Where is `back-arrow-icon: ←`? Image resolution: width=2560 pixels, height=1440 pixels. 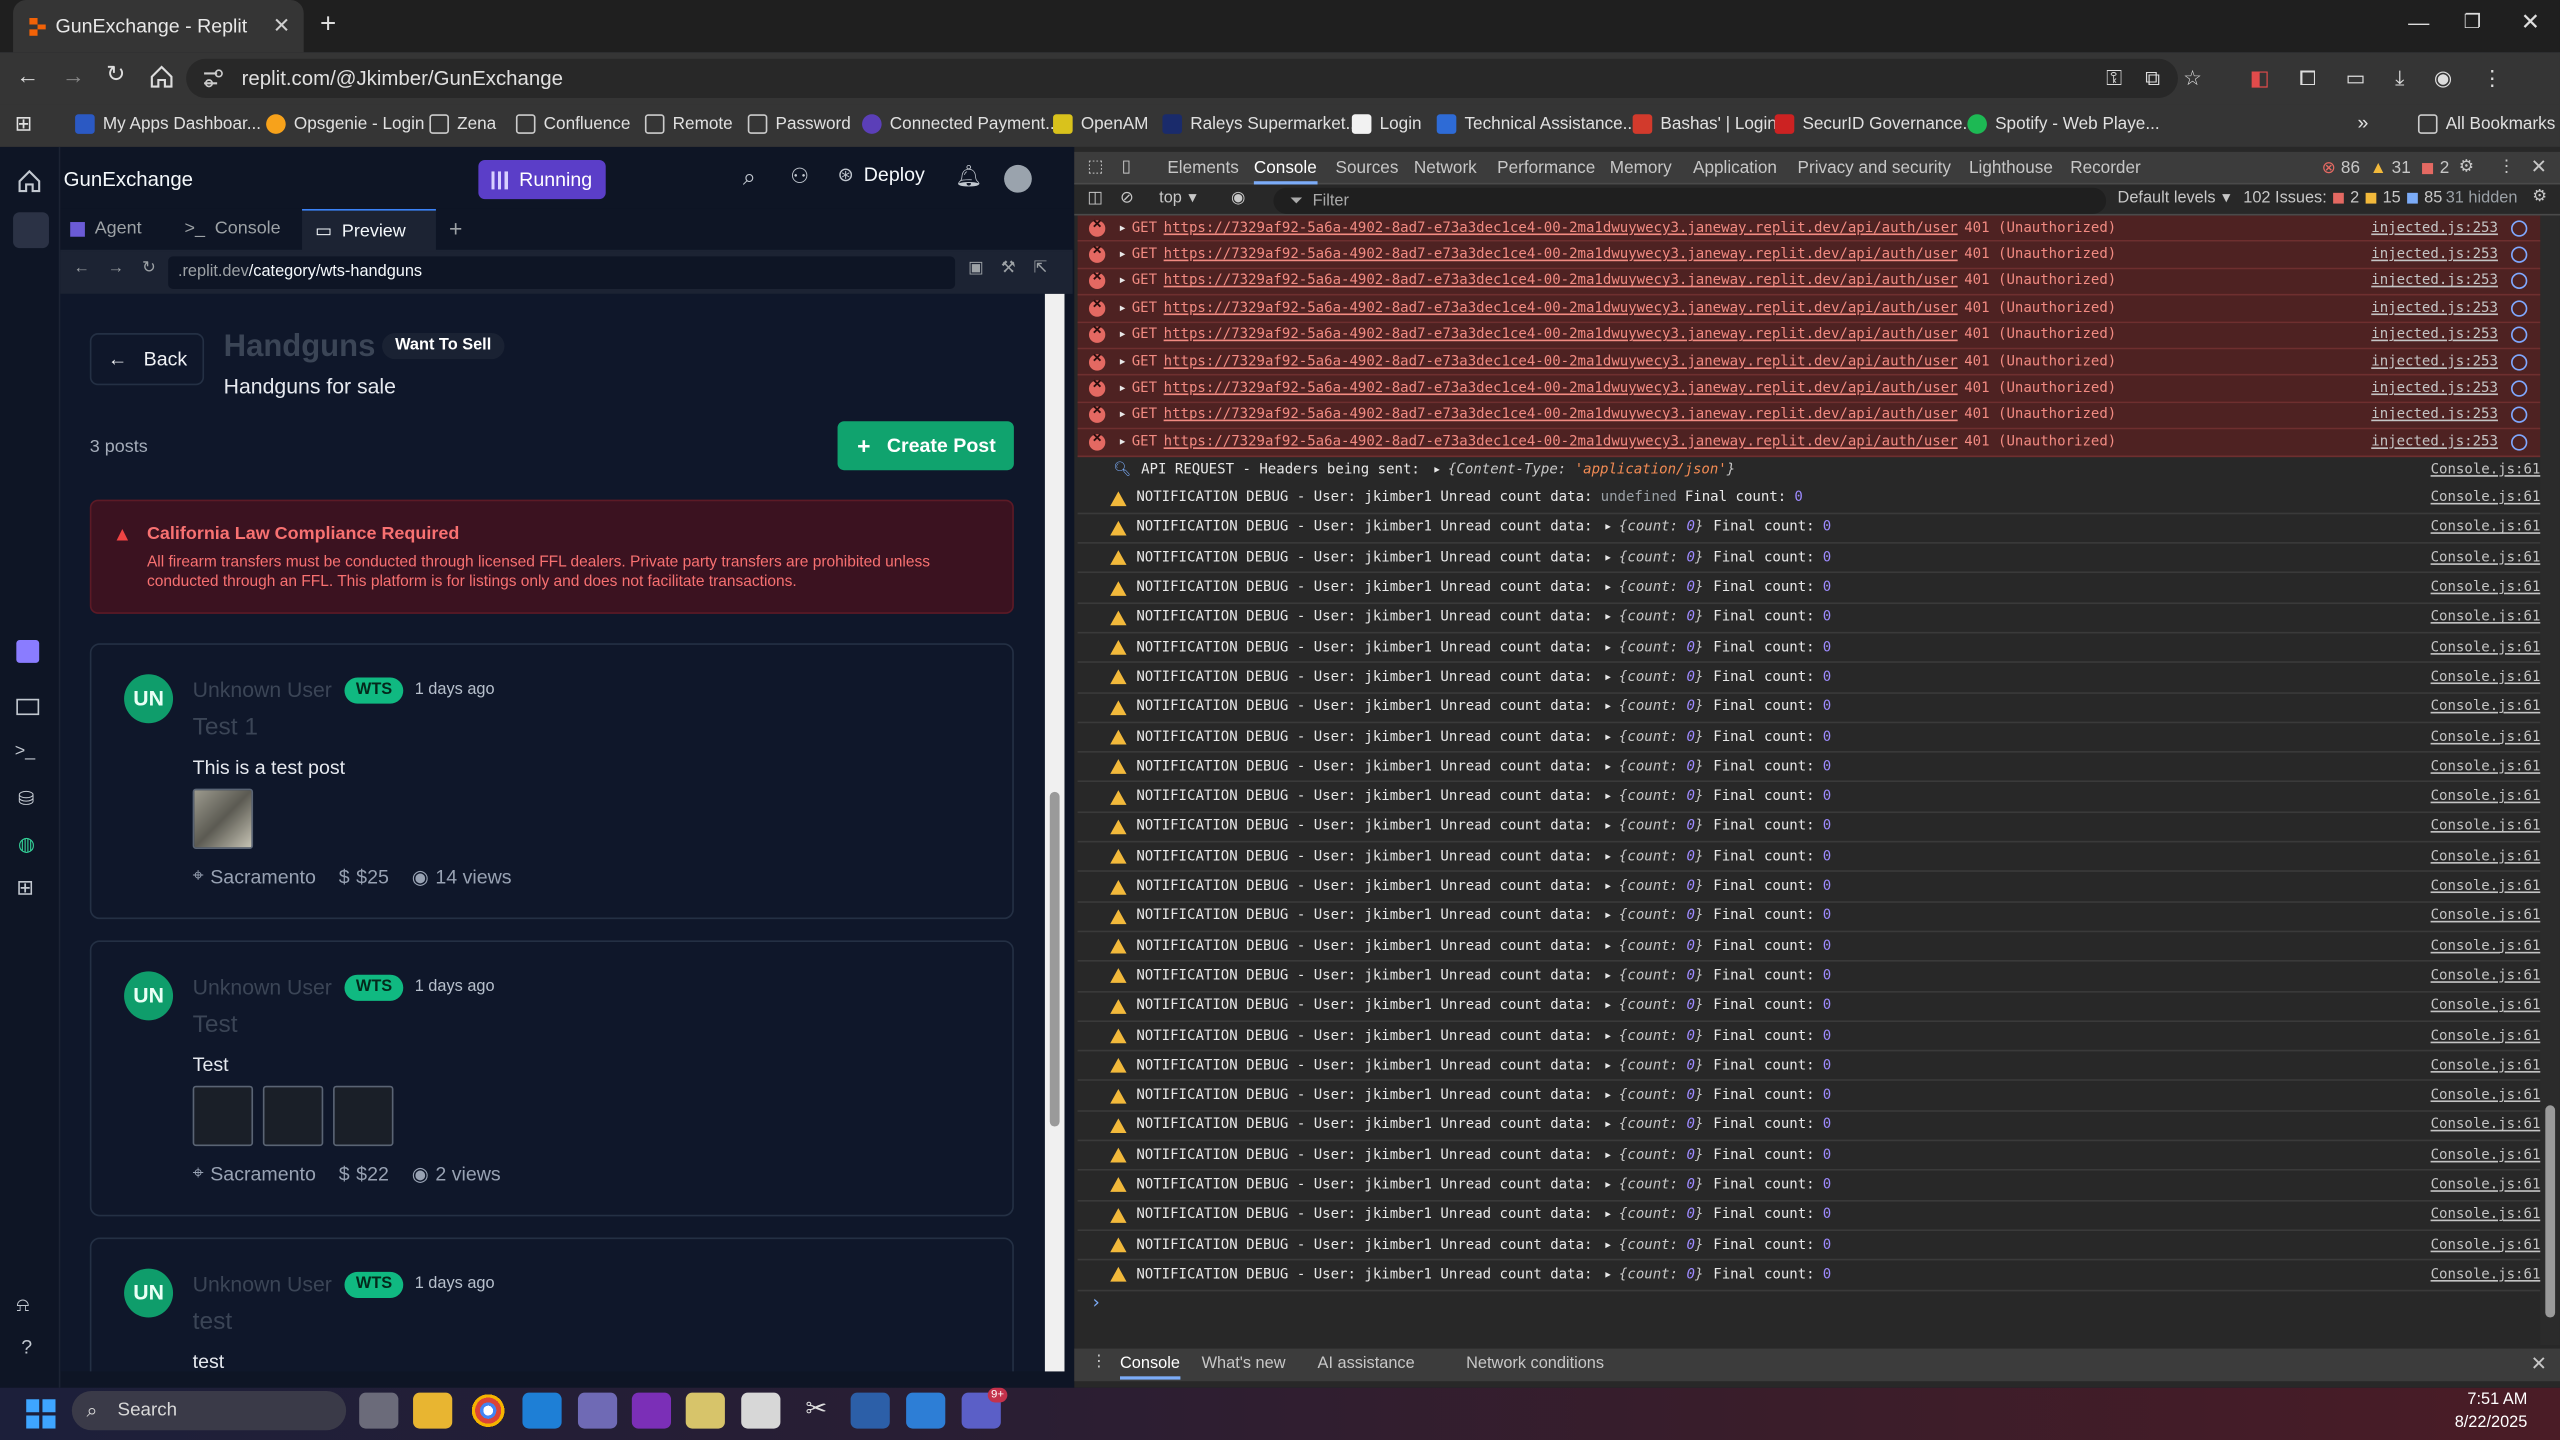
back-arrow-icon: ← is located at coordinates (27, 75).